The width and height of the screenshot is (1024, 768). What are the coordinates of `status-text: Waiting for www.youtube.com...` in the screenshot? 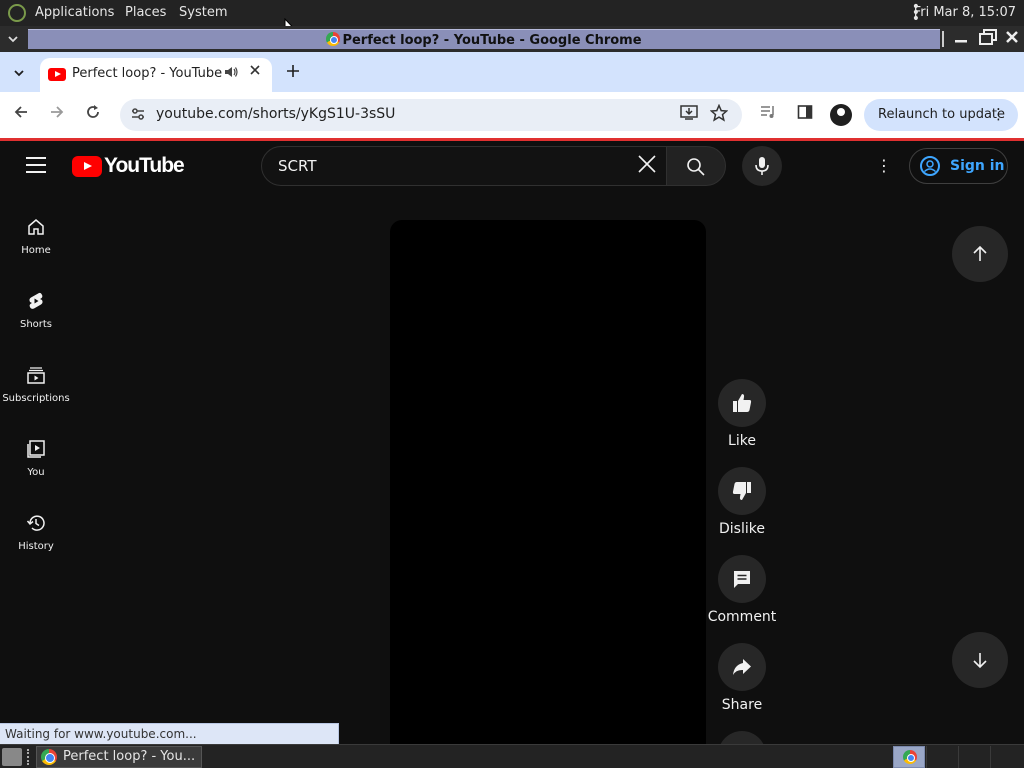 It's located at (101, 734).